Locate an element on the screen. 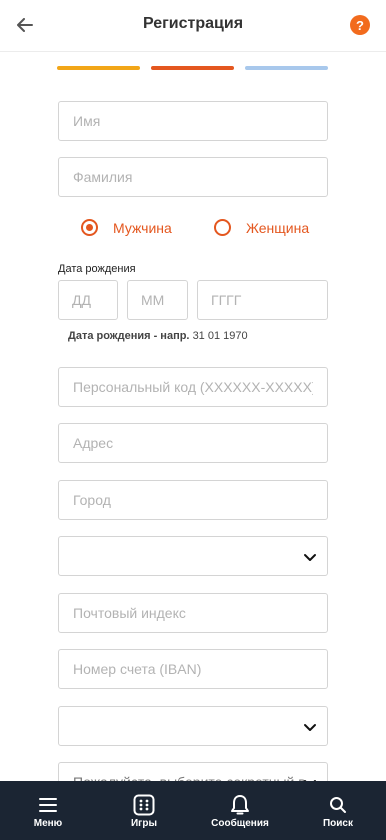  dob-month-field is located at coordinates (157, 300).